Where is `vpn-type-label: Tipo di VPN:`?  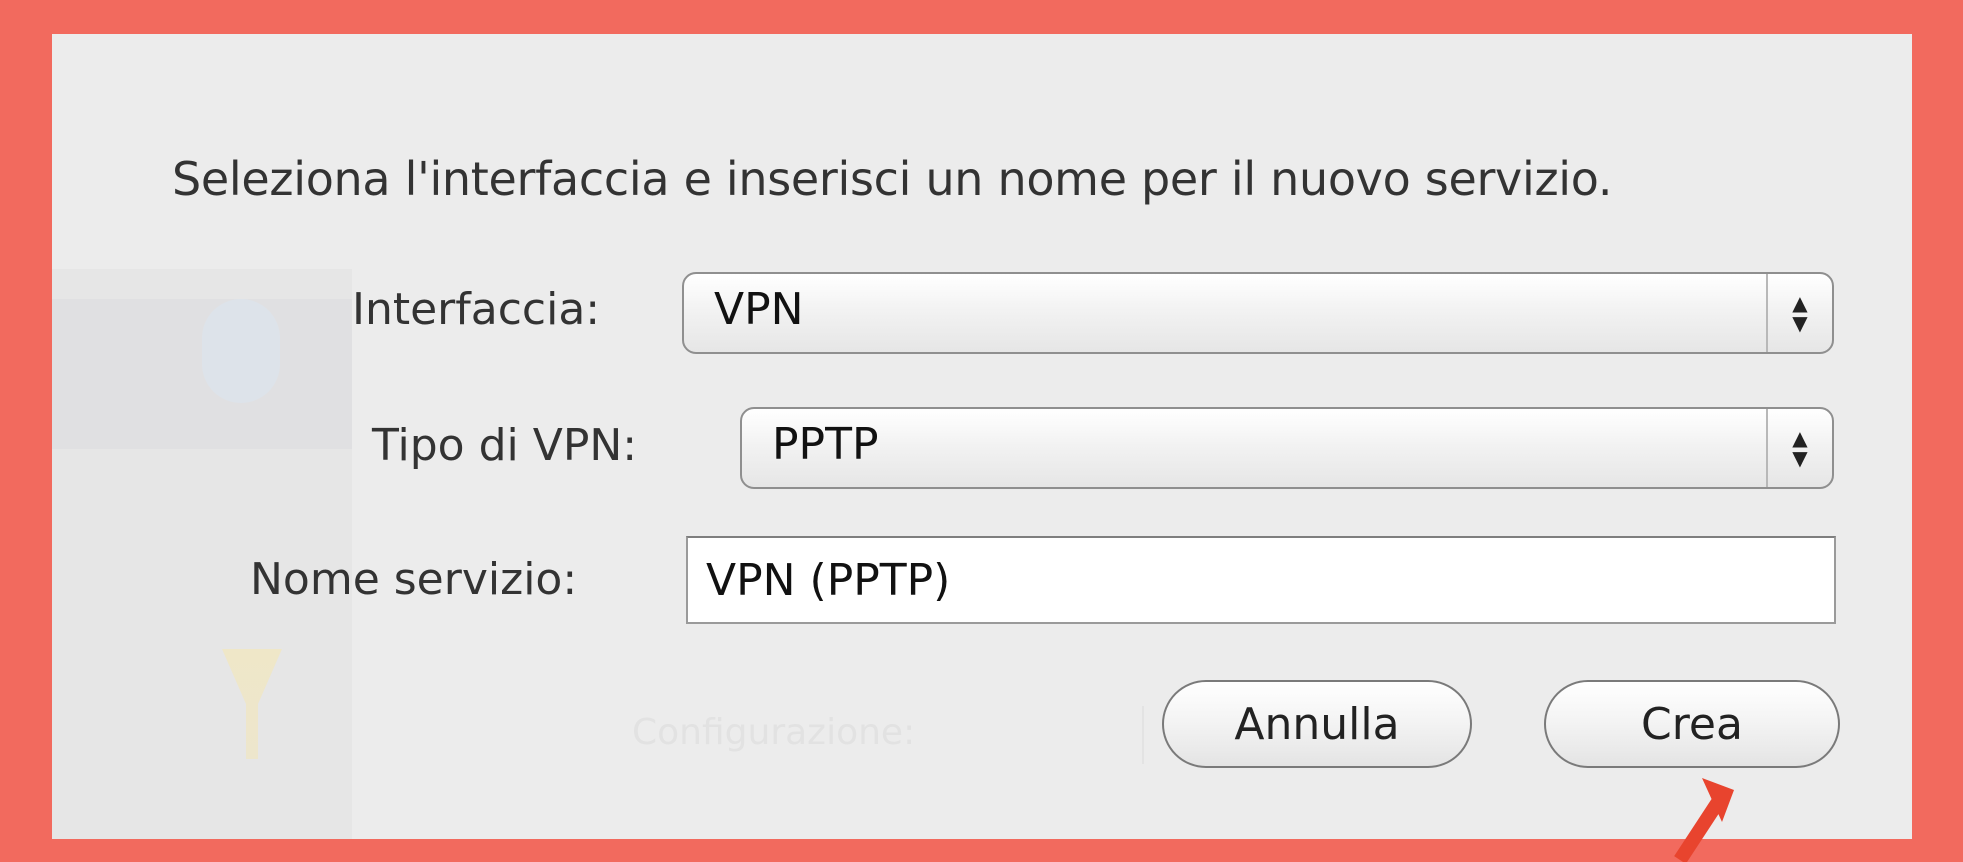
vpn-type-label: Tipo di VPN: is located at coordinates (505, 445).